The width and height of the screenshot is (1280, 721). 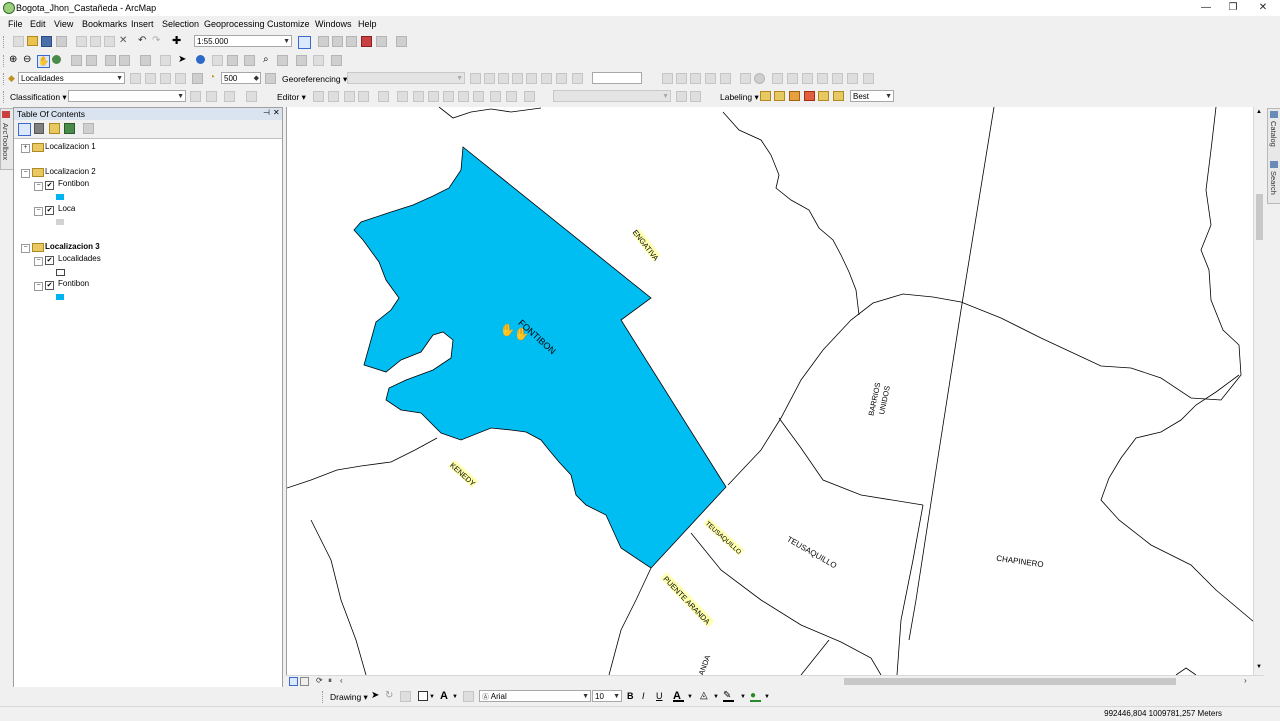 What do you see at coordinates (755, 696) in the screenshot?
I see `marker-color-icon: ●` at bounding box center [755, 696].